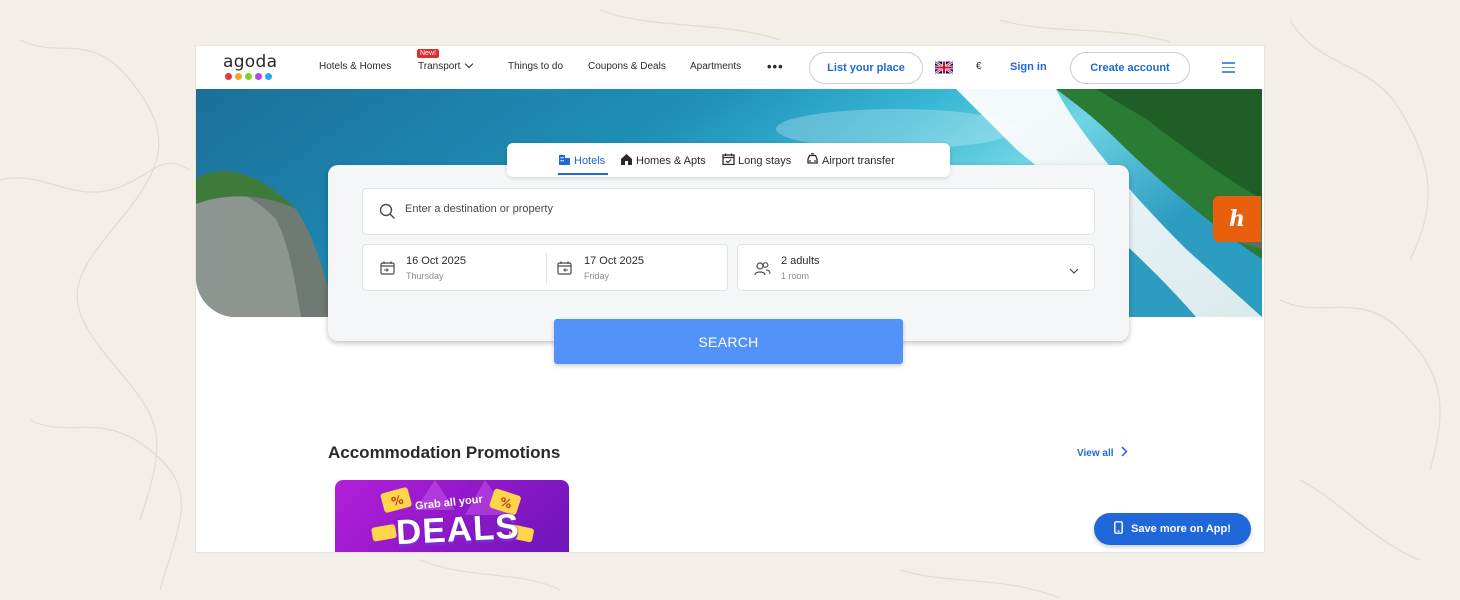 This screenshot has height=600, width=1460. Describe the element at coordinates (775, 66) in the screenshot. I see `more-menu-icon: •••` at that location.